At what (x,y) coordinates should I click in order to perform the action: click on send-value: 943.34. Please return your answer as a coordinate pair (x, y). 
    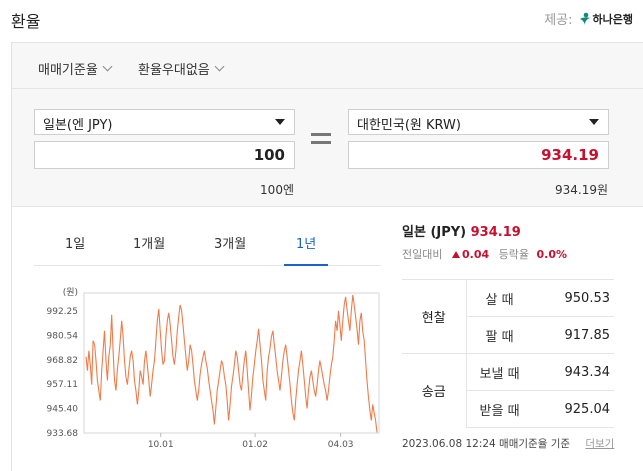
    Looking at the image, I should click on (573, 372).